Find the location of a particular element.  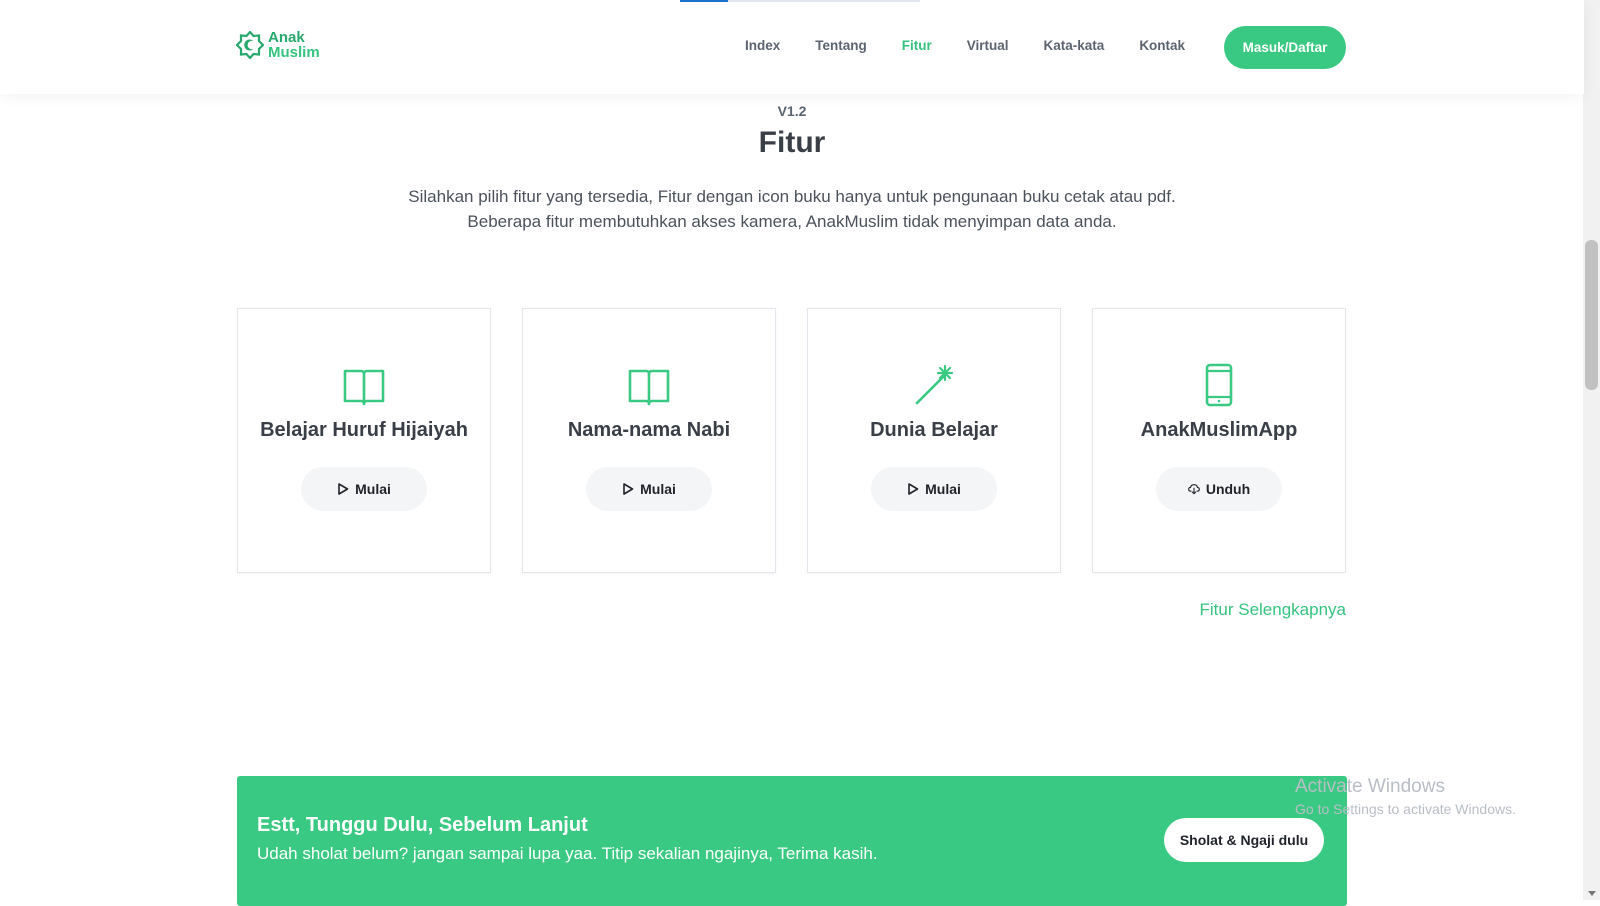

logo-text-line1: Anak is located at coordinates (286, 37).